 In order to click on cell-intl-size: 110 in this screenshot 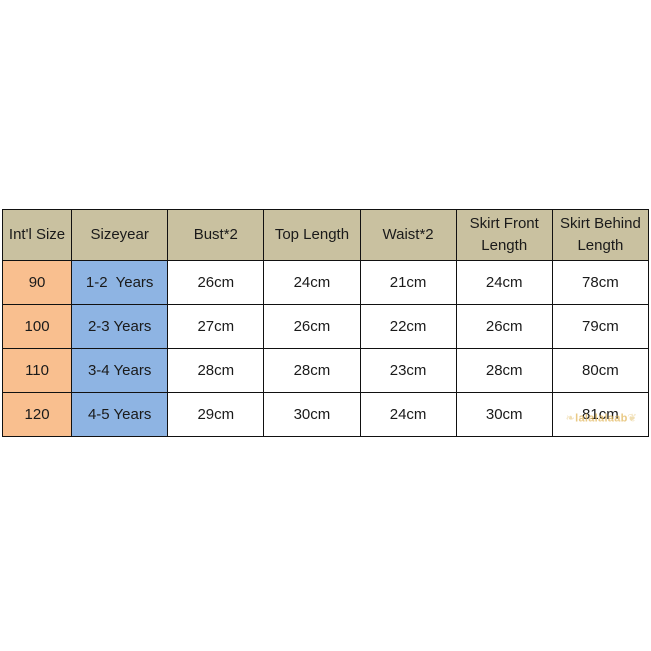, I will do `click(37, 370)`.